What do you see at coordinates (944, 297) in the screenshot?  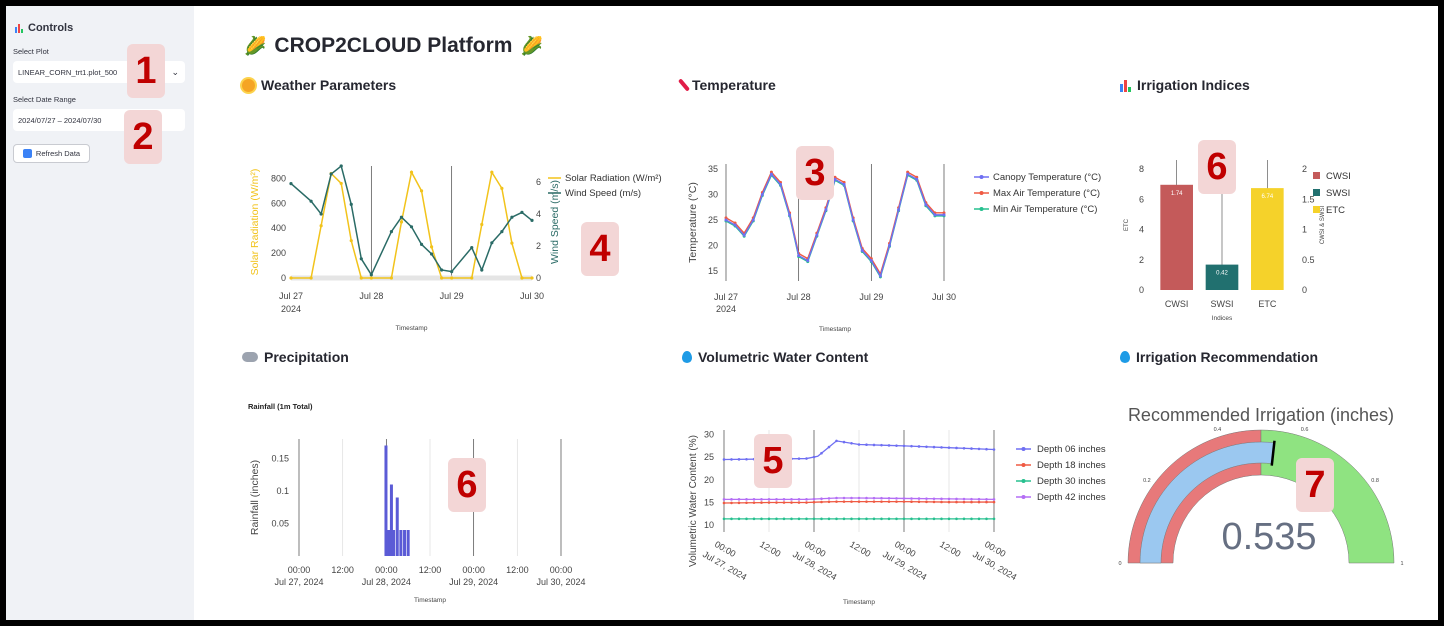 I see `x-tick-label: Jul 30` at bounding box center [944, 297].